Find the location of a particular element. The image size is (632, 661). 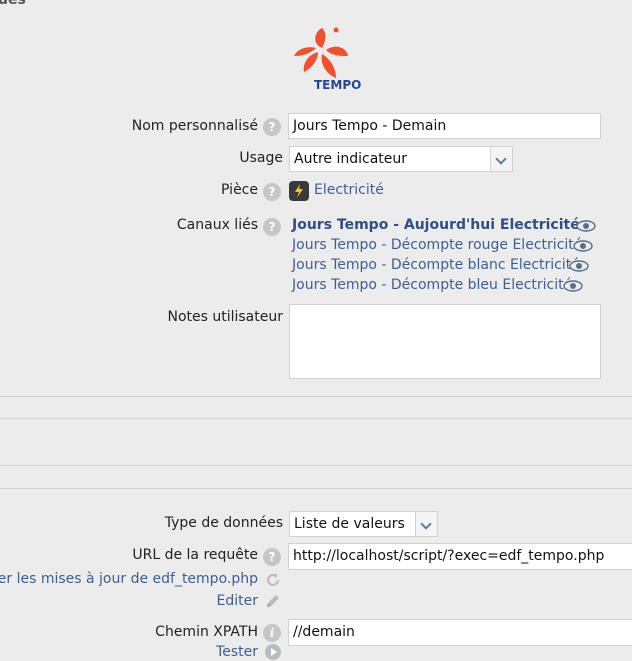

channel-link: Jours Tempo - Décompte rouge Electricité is located at coordinates (437, 245).